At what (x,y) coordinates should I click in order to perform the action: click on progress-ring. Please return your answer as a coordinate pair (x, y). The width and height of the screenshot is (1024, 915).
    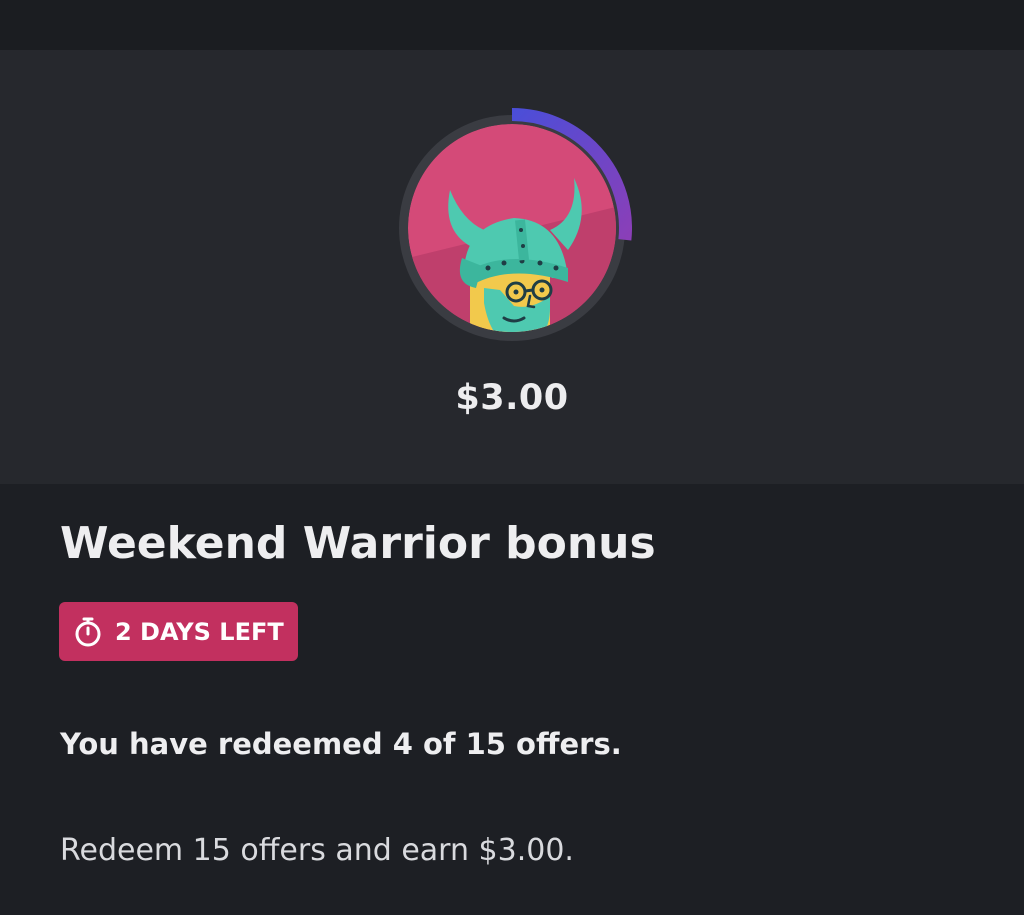
    Looking at the image, I should click on (515, 224).